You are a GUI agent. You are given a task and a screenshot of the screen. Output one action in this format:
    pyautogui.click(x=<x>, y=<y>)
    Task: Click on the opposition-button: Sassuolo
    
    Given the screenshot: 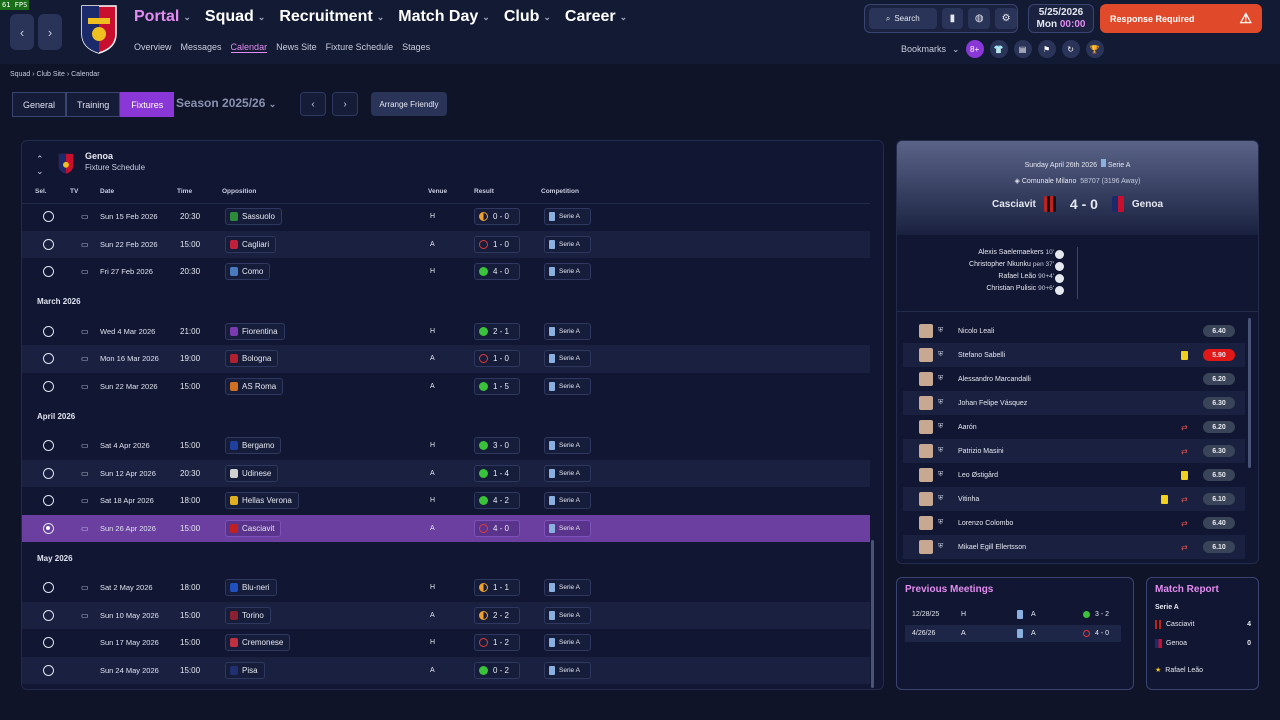 What is the action you would take?
    pyautogui.click(x=253, y=217)
    